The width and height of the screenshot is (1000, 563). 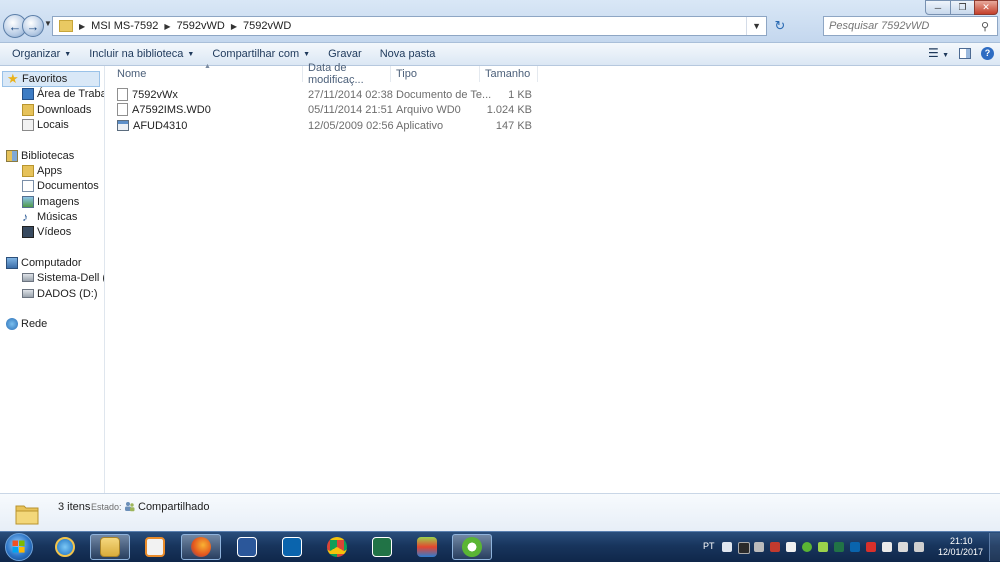 What do you see at coordinates (887, 547) in the screenshot?
I see `flag-icon` at bounding box center [887, 547].